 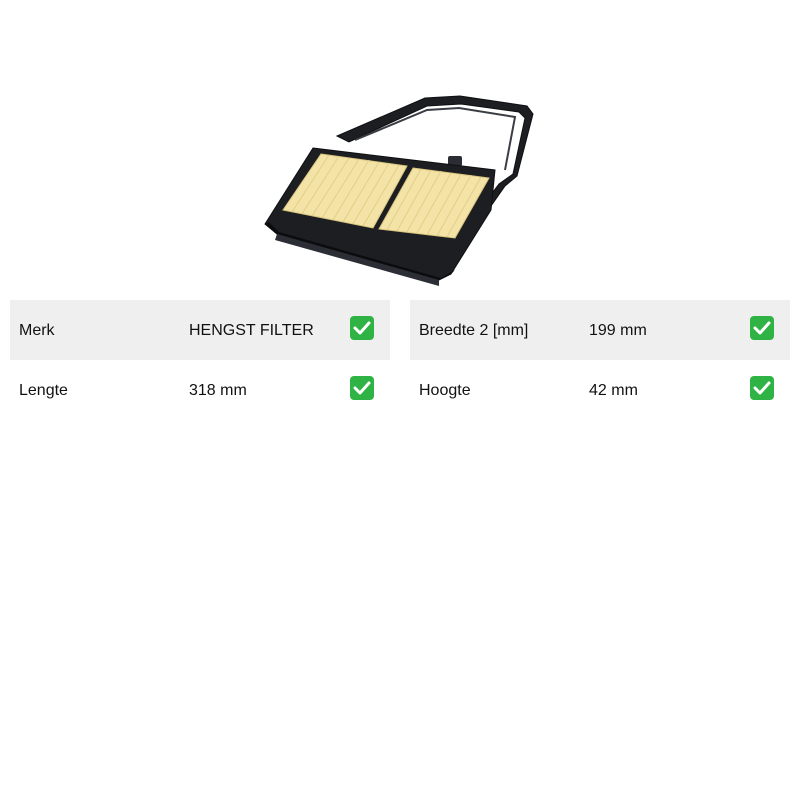 I want to click on spec-row-width: Breedte 2 [mm] 199 mm, so click(x=600, y=330).